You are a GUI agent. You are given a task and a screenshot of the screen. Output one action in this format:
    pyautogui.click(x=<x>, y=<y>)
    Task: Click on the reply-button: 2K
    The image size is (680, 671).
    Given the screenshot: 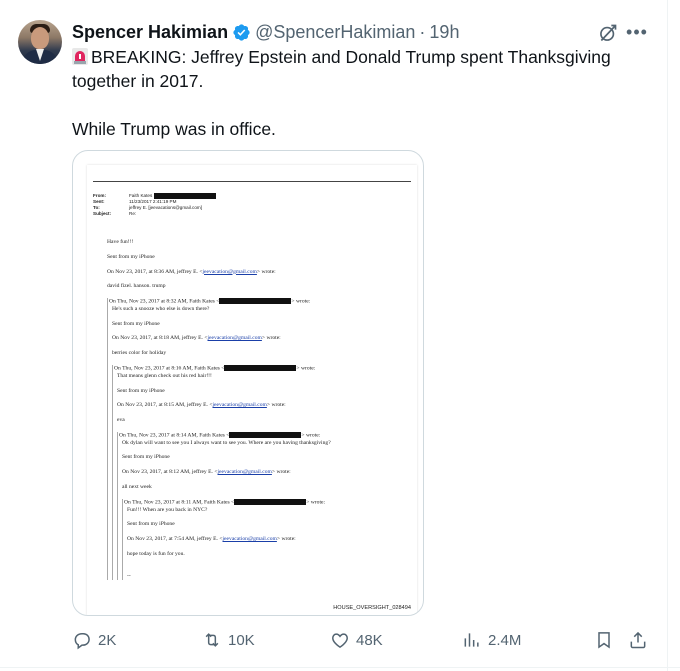 What is the action you would take?
    pyautogui.click(x=94, y=640)
    